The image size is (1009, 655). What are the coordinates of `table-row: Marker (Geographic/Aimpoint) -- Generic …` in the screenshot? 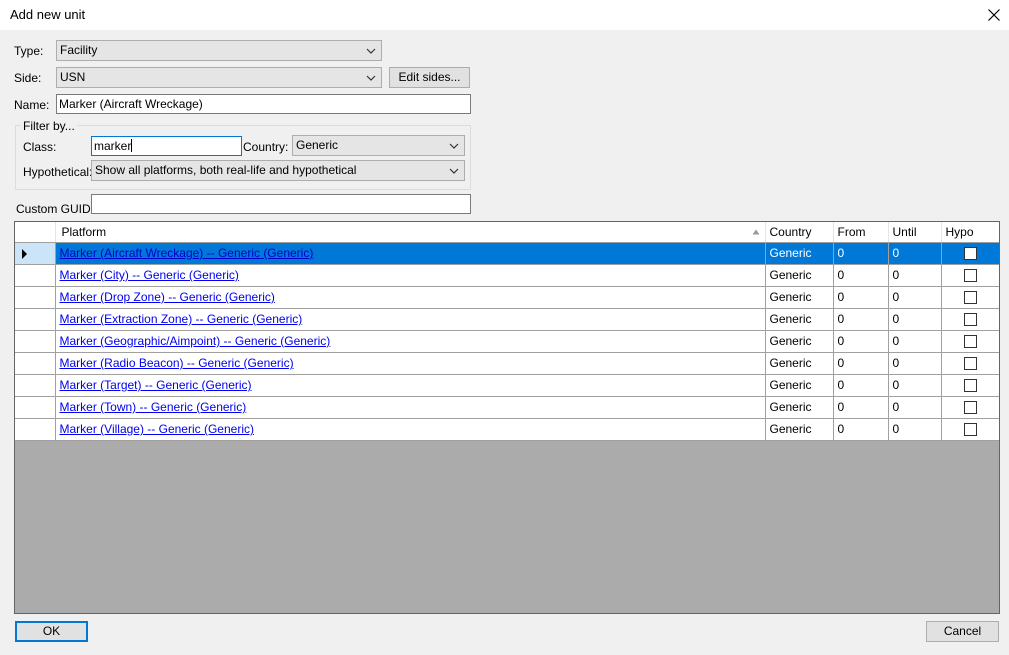 It's located at (507, 341).